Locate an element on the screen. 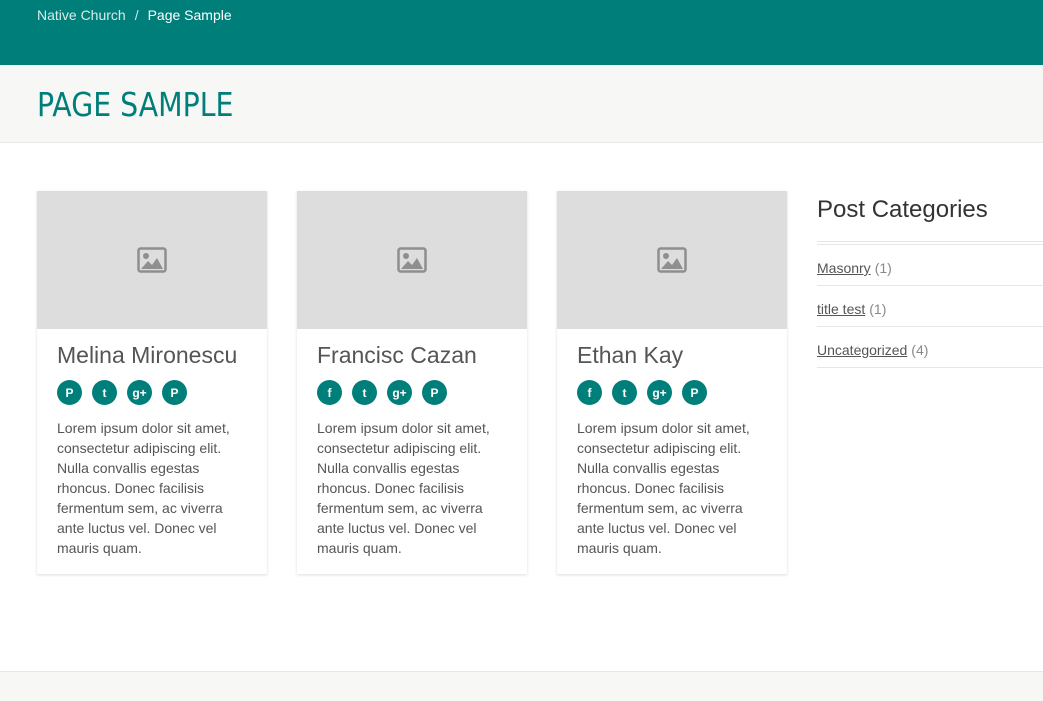 Image resolution: width=1043 pixels, height=701 pixels. category-count: (4) is located at coordinates (920, 350).